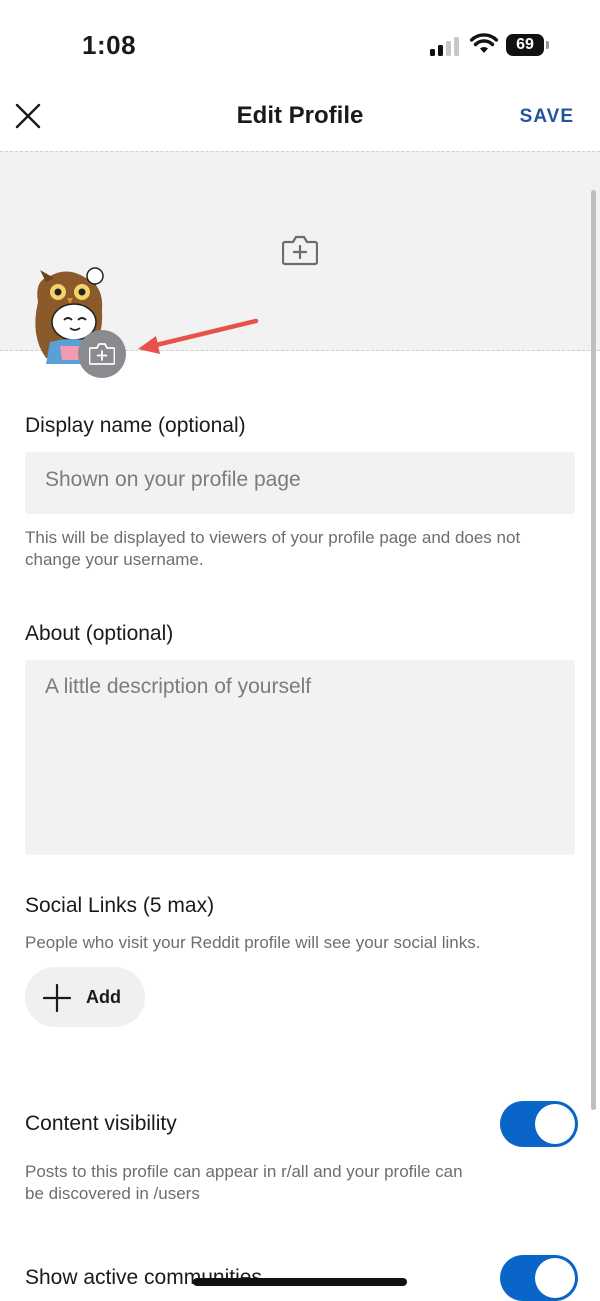  Describe the element at coordinates (103, 997) in the screenshot. I see `add-label: Add` at that location.